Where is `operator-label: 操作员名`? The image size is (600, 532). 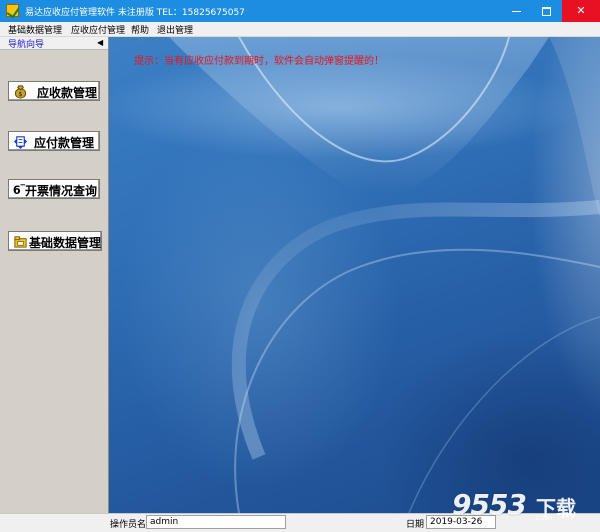
operator-label: 操作员名 is located at coordinates (128, 525).